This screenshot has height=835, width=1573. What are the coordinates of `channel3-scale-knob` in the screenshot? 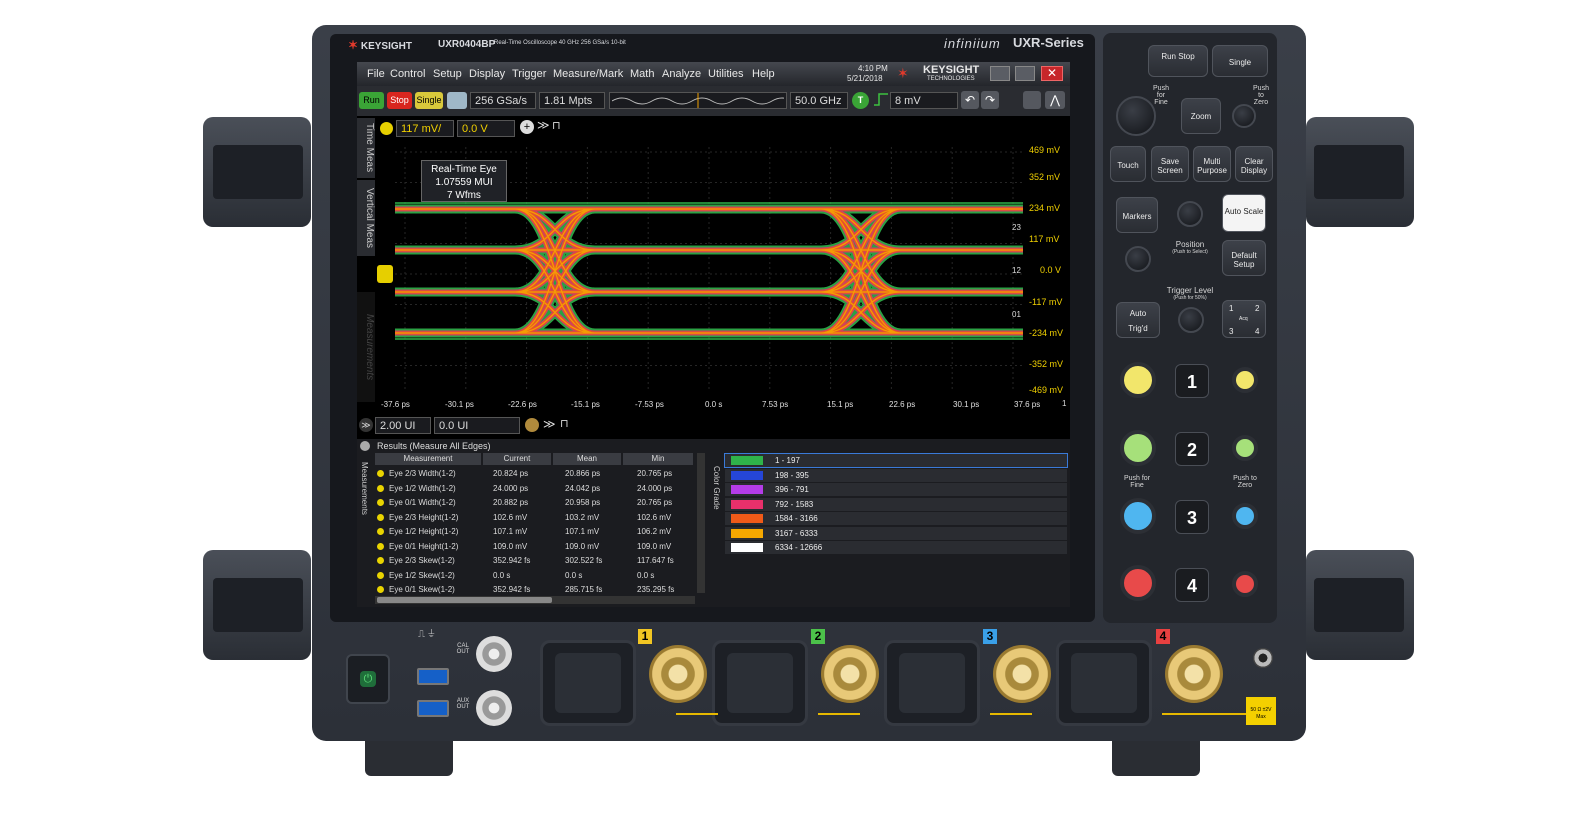 It's located at (1138, 516).